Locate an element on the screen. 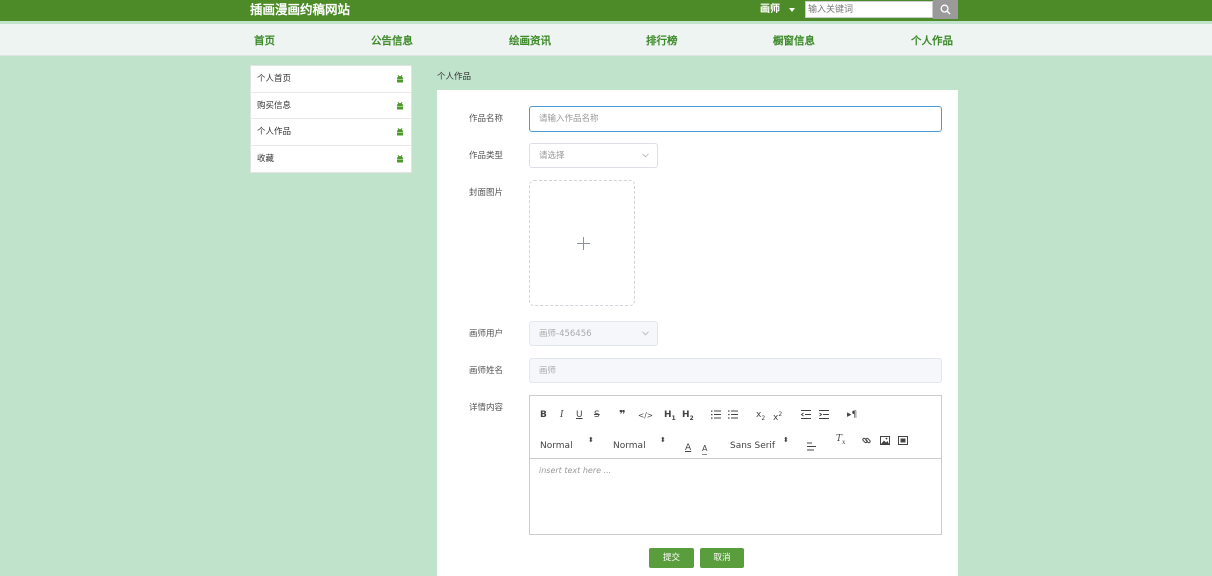  size-select: Normal is located at coordinates (629, 446).